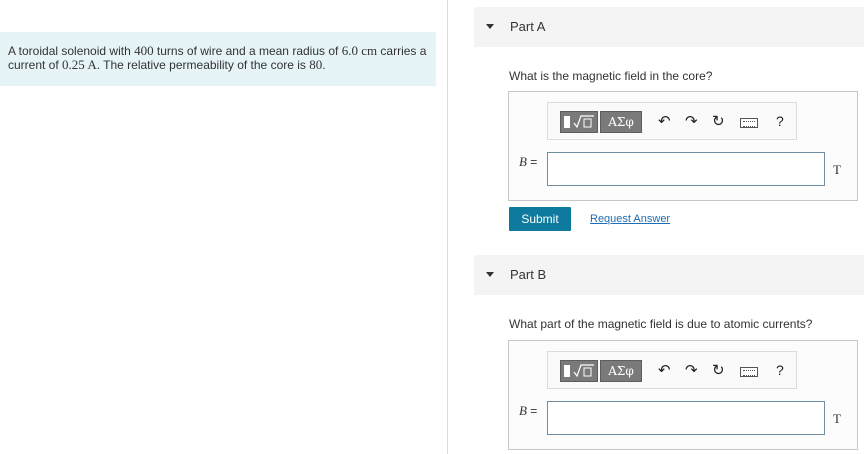 The height and width of the screenshot is (454, 864). What do you see at coordinates (669, 27) in the screenshot?
I see `part-a-header: Part A` at bounding box center [669, 27].